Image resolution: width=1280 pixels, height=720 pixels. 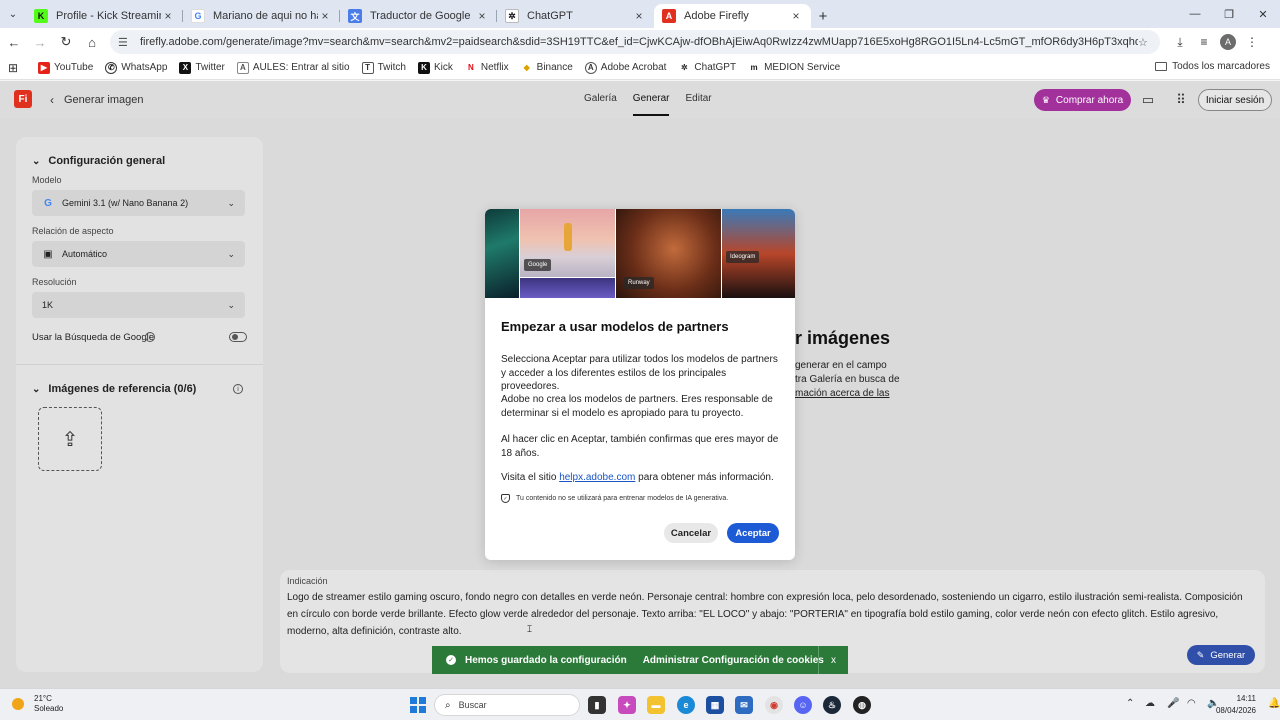 What do you see at coordinates (1263, 14) in the screenshot?
I see `close-window-icon: ✕` at bounding box center [1263, 14].